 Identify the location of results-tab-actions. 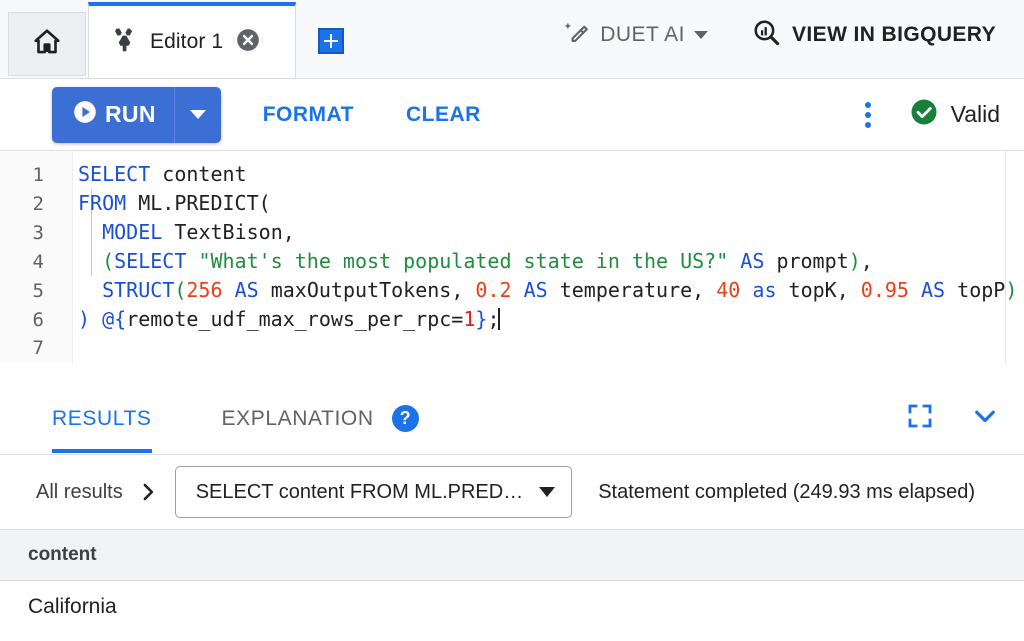
(953, 418).